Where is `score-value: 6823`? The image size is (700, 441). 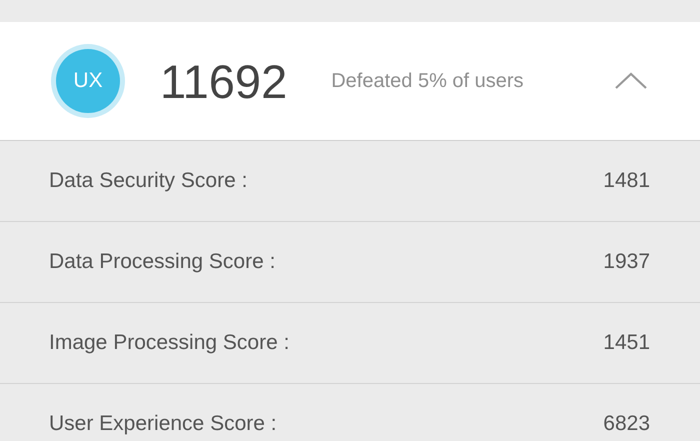
score-value: 6823 is located at coordinates (626, 424).